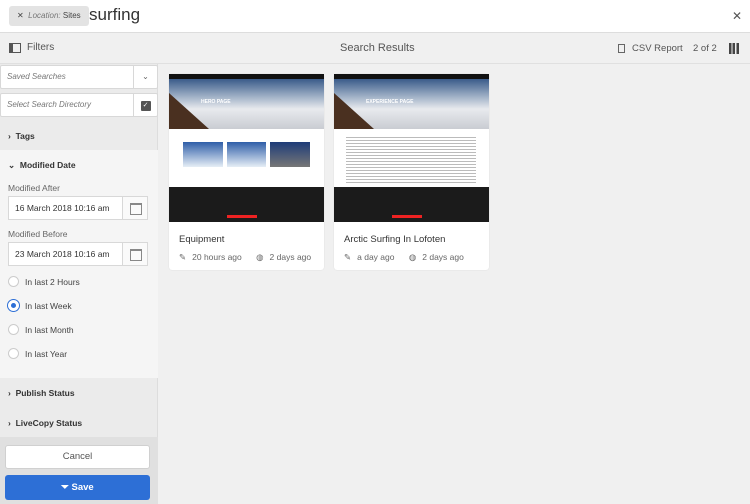  I want to click on modified-after-label: Modified After, so click(34, 188).